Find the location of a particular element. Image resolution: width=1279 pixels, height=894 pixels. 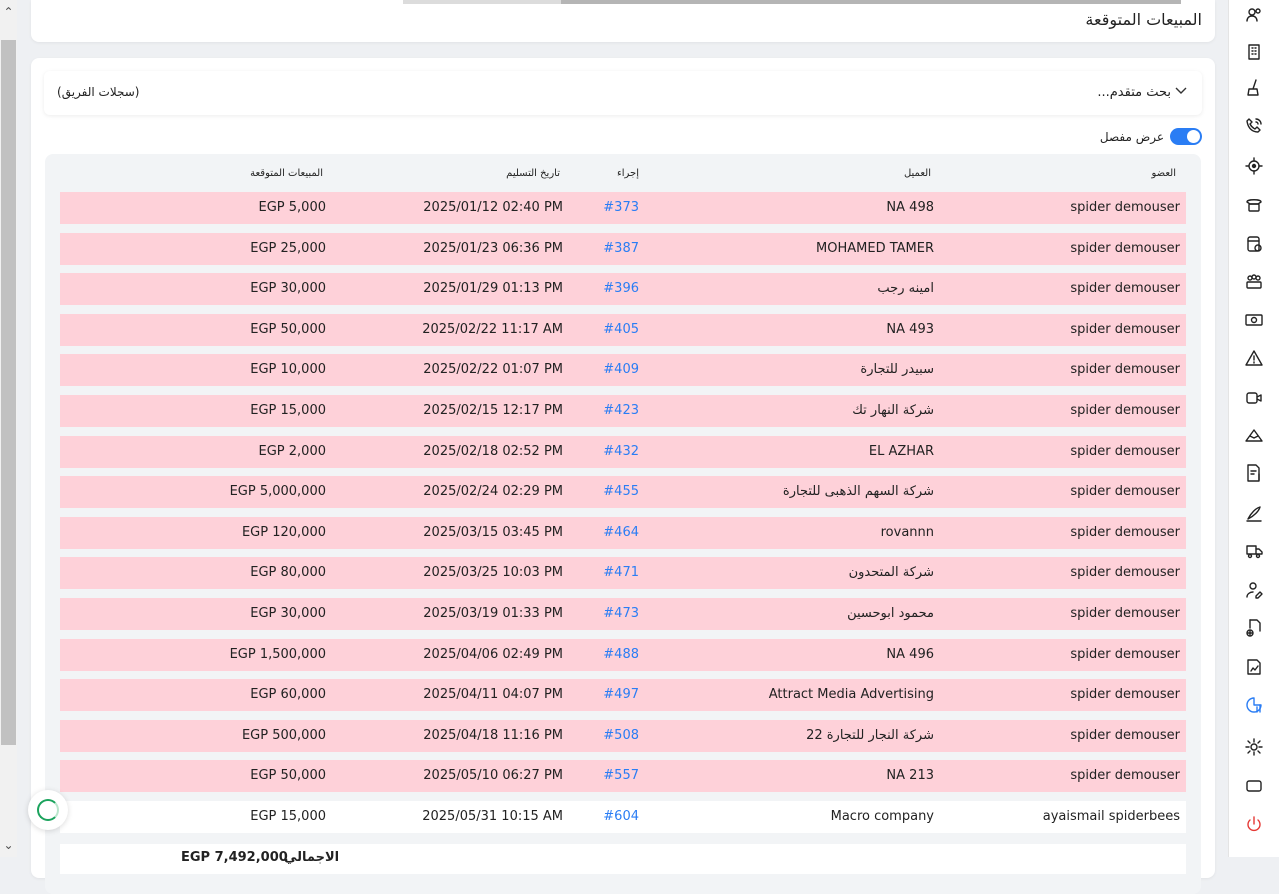

scrollbar-thumb is located at coordinates (8, 392).